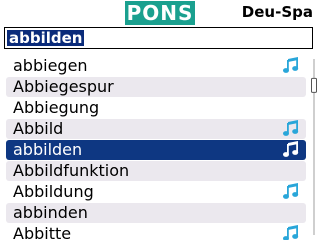 This screenshot has width=320, height=240. I want to click on list-item: abbiegen, so click(156, 66).